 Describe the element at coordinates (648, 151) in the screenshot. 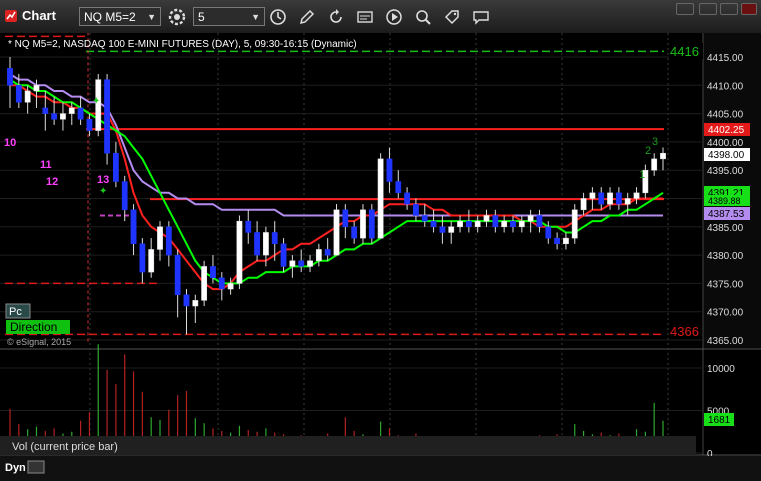

I see `bar-number-2: 2` at that location.